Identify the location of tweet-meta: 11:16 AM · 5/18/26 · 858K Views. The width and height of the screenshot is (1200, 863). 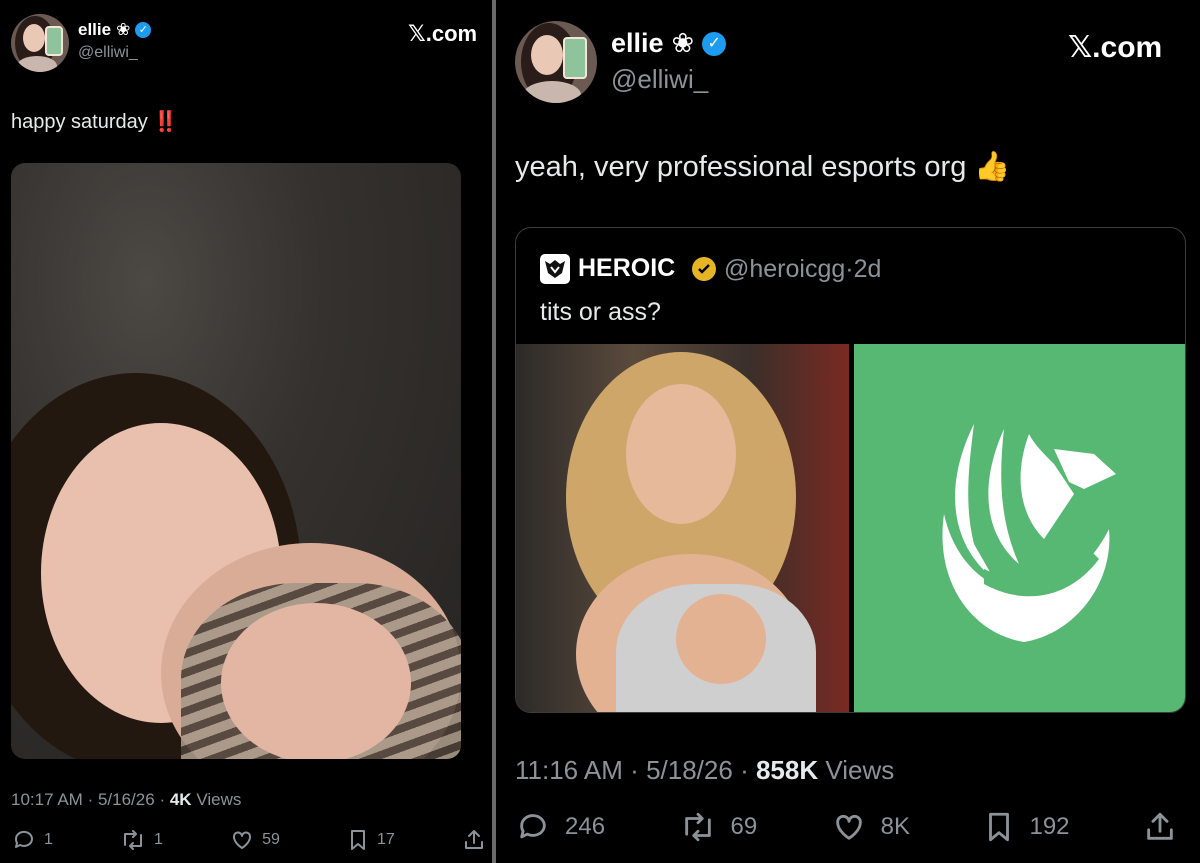
(704, 770).